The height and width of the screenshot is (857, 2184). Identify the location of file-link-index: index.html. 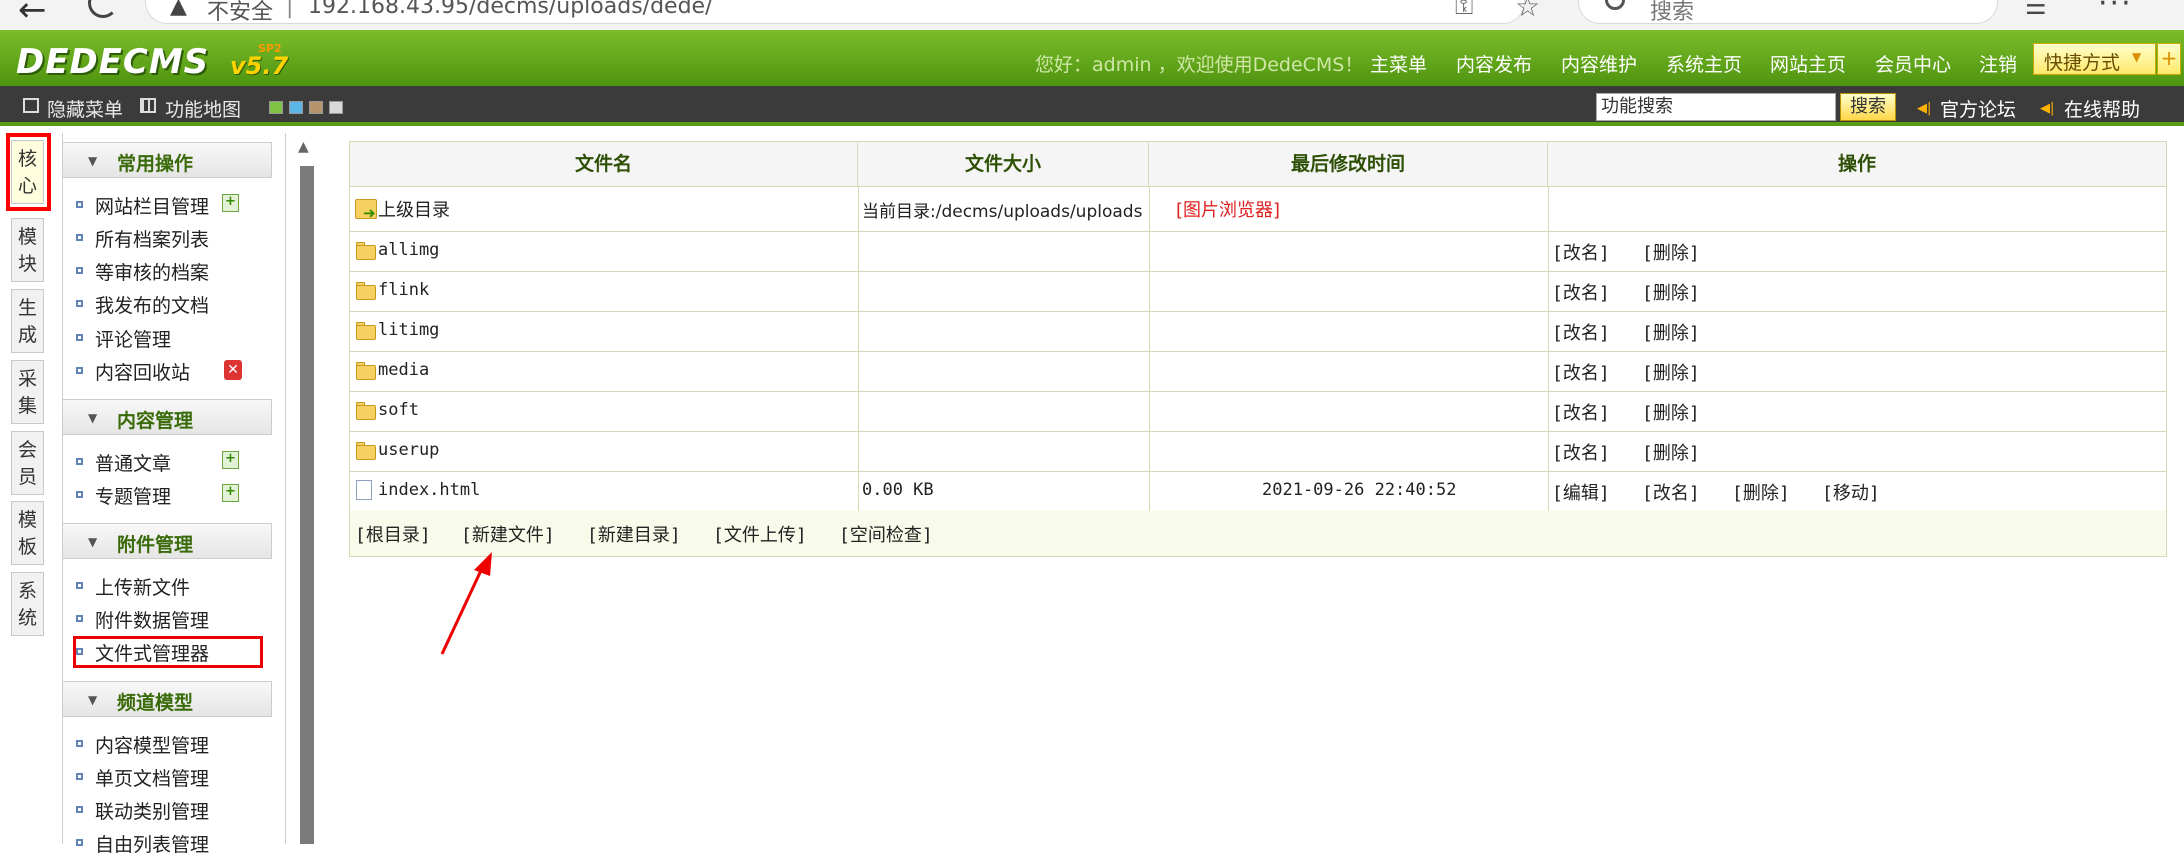
(429, 490).